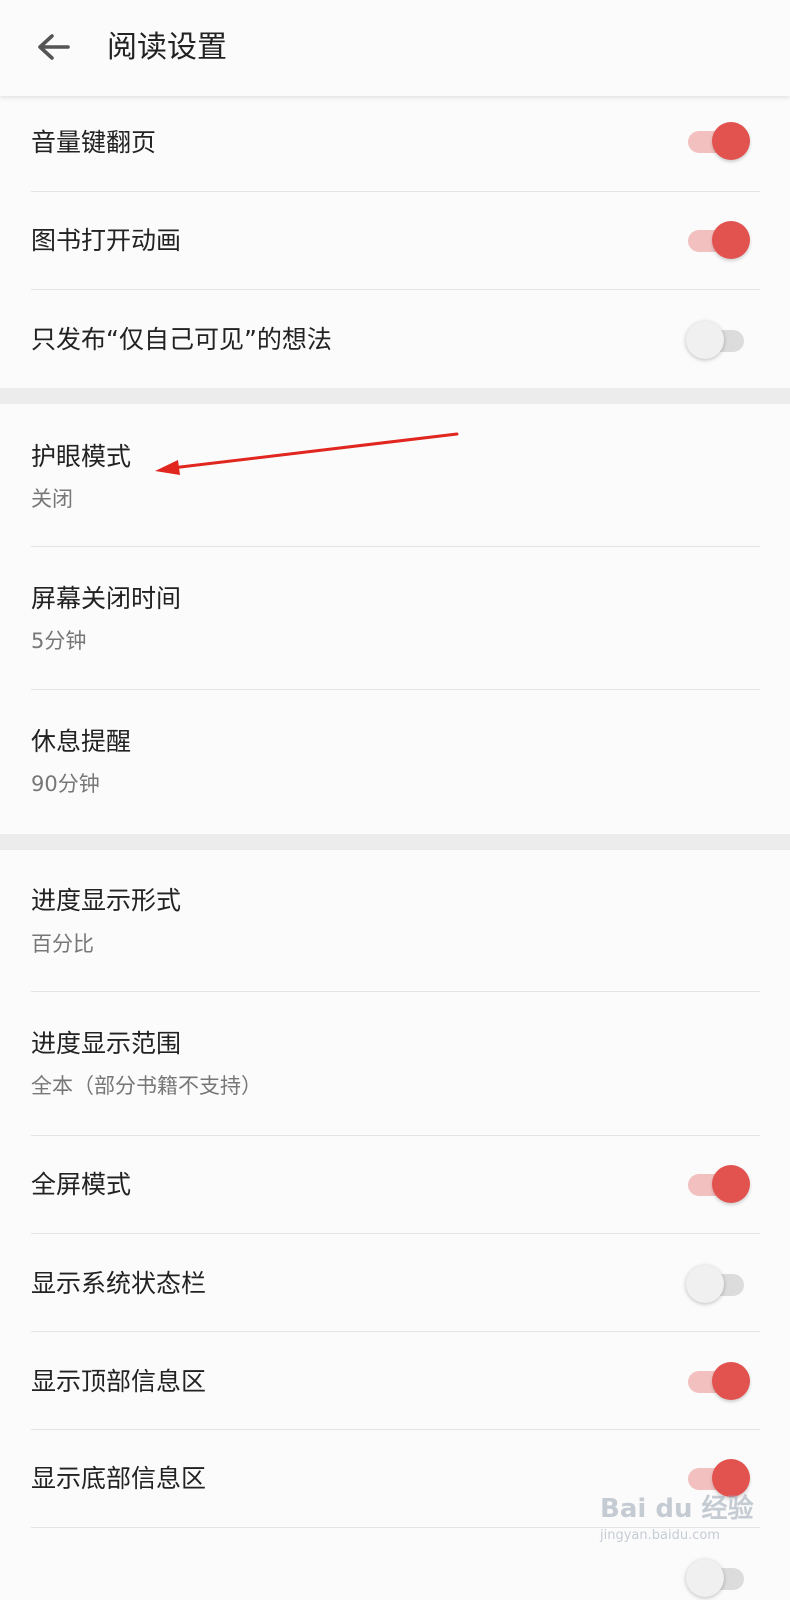 The width and height of the screenshot is (790, 1600). Describe the element at coordinates (718, 141) in the screenshot. I see `volume-key-toggle` at that location.